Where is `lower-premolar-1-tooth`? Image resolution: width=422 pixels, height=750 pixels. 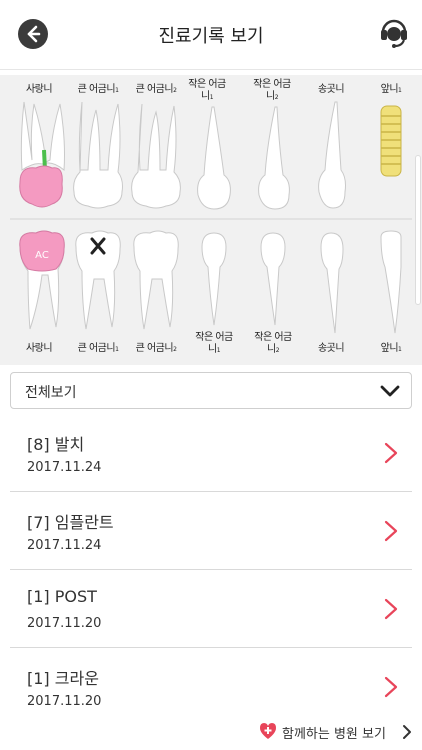
lower-premolar-1-tooth is located at coordinates (214, 277).